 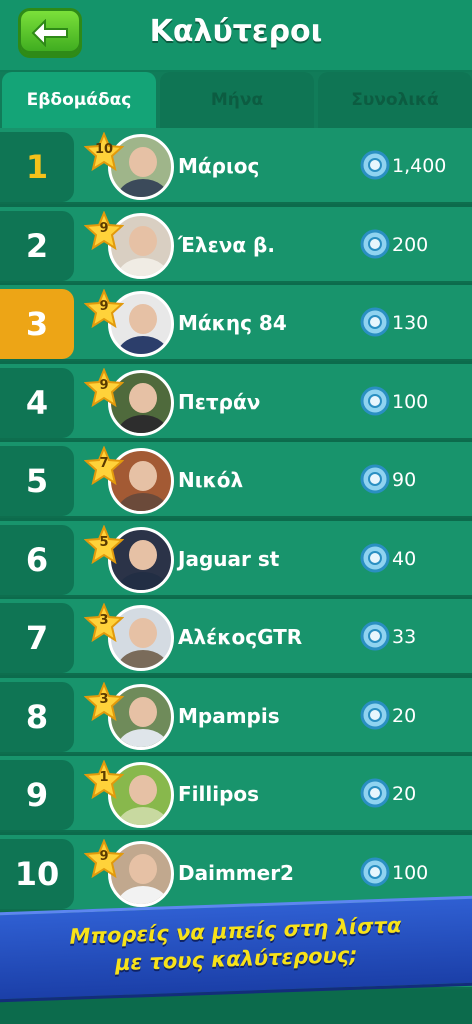 What do you see at coordinates (37, 638) in the screenshot?
I see `rank-number: 7` at bounding box center [37, 638].